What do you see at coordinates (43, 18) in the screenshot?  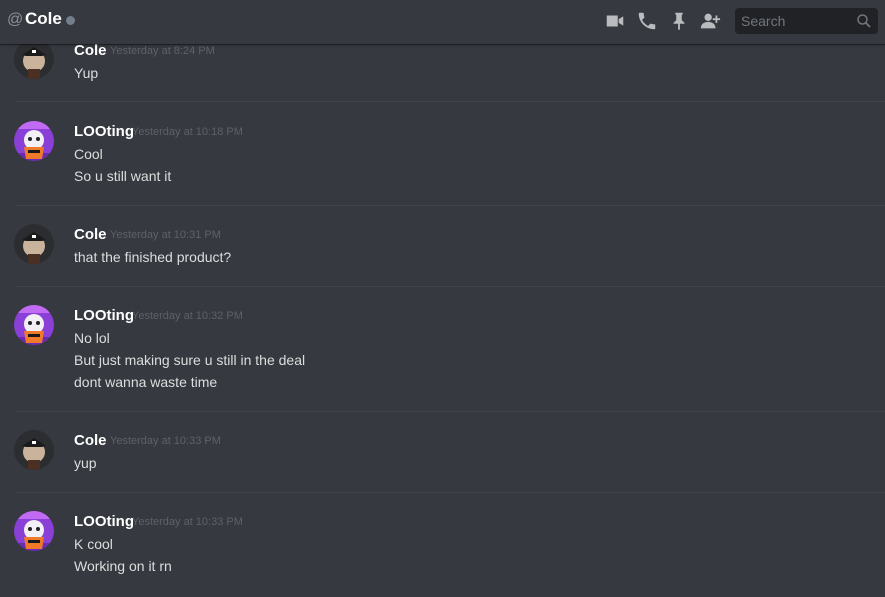 I see `channel-title: Cole` at bounding box center [43, 18].